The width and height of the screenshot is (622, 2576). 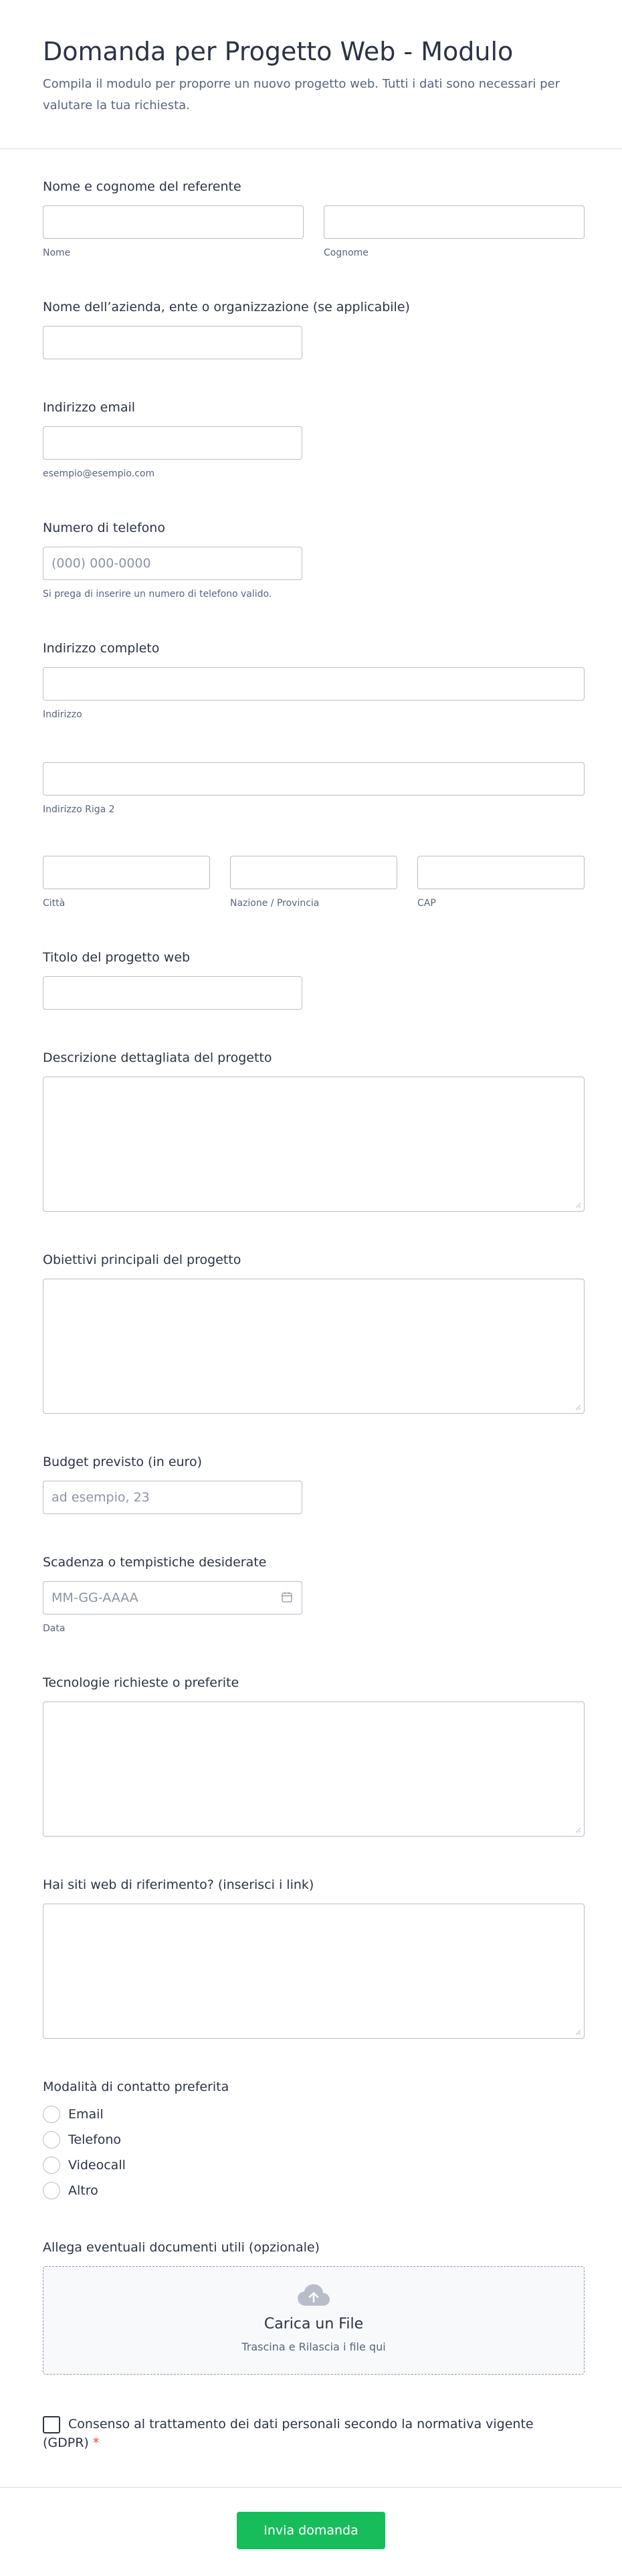 What do you see at coordinates (314, 1144) in the screenshot?
I see `description-textarea` at bounding box center [314, 1144].